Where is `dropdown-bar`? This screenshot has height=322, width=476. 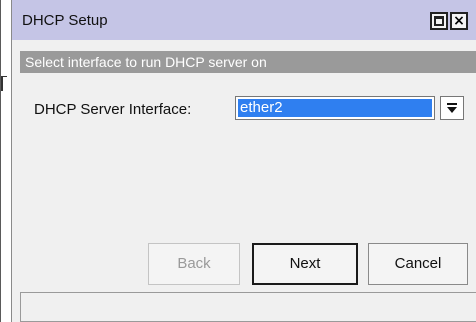 dropdown-bar is located at coordinates (452, 104).